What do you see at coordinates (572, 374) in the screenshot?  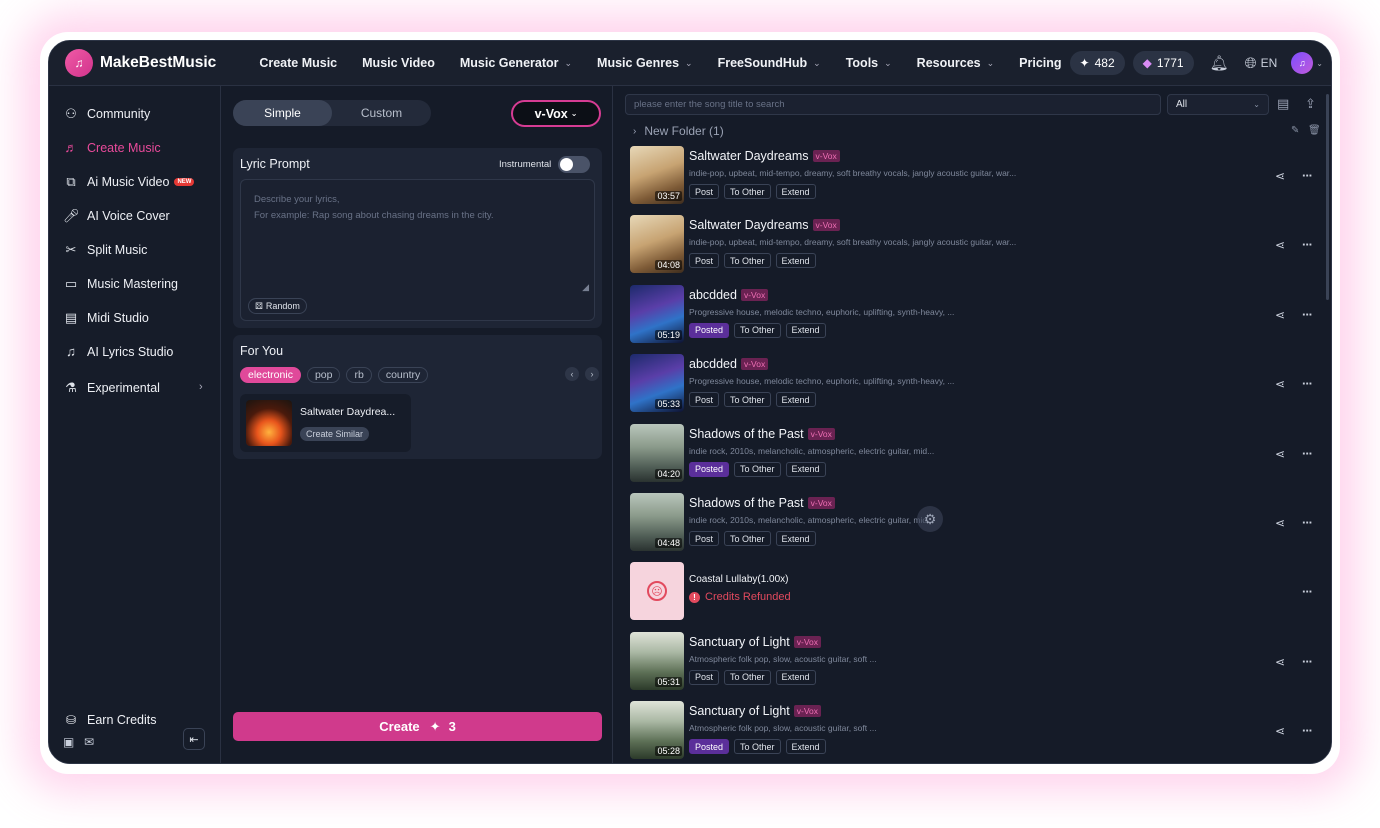 I see `chevron-left-icon: ‹` at bounding box center [572, 374].